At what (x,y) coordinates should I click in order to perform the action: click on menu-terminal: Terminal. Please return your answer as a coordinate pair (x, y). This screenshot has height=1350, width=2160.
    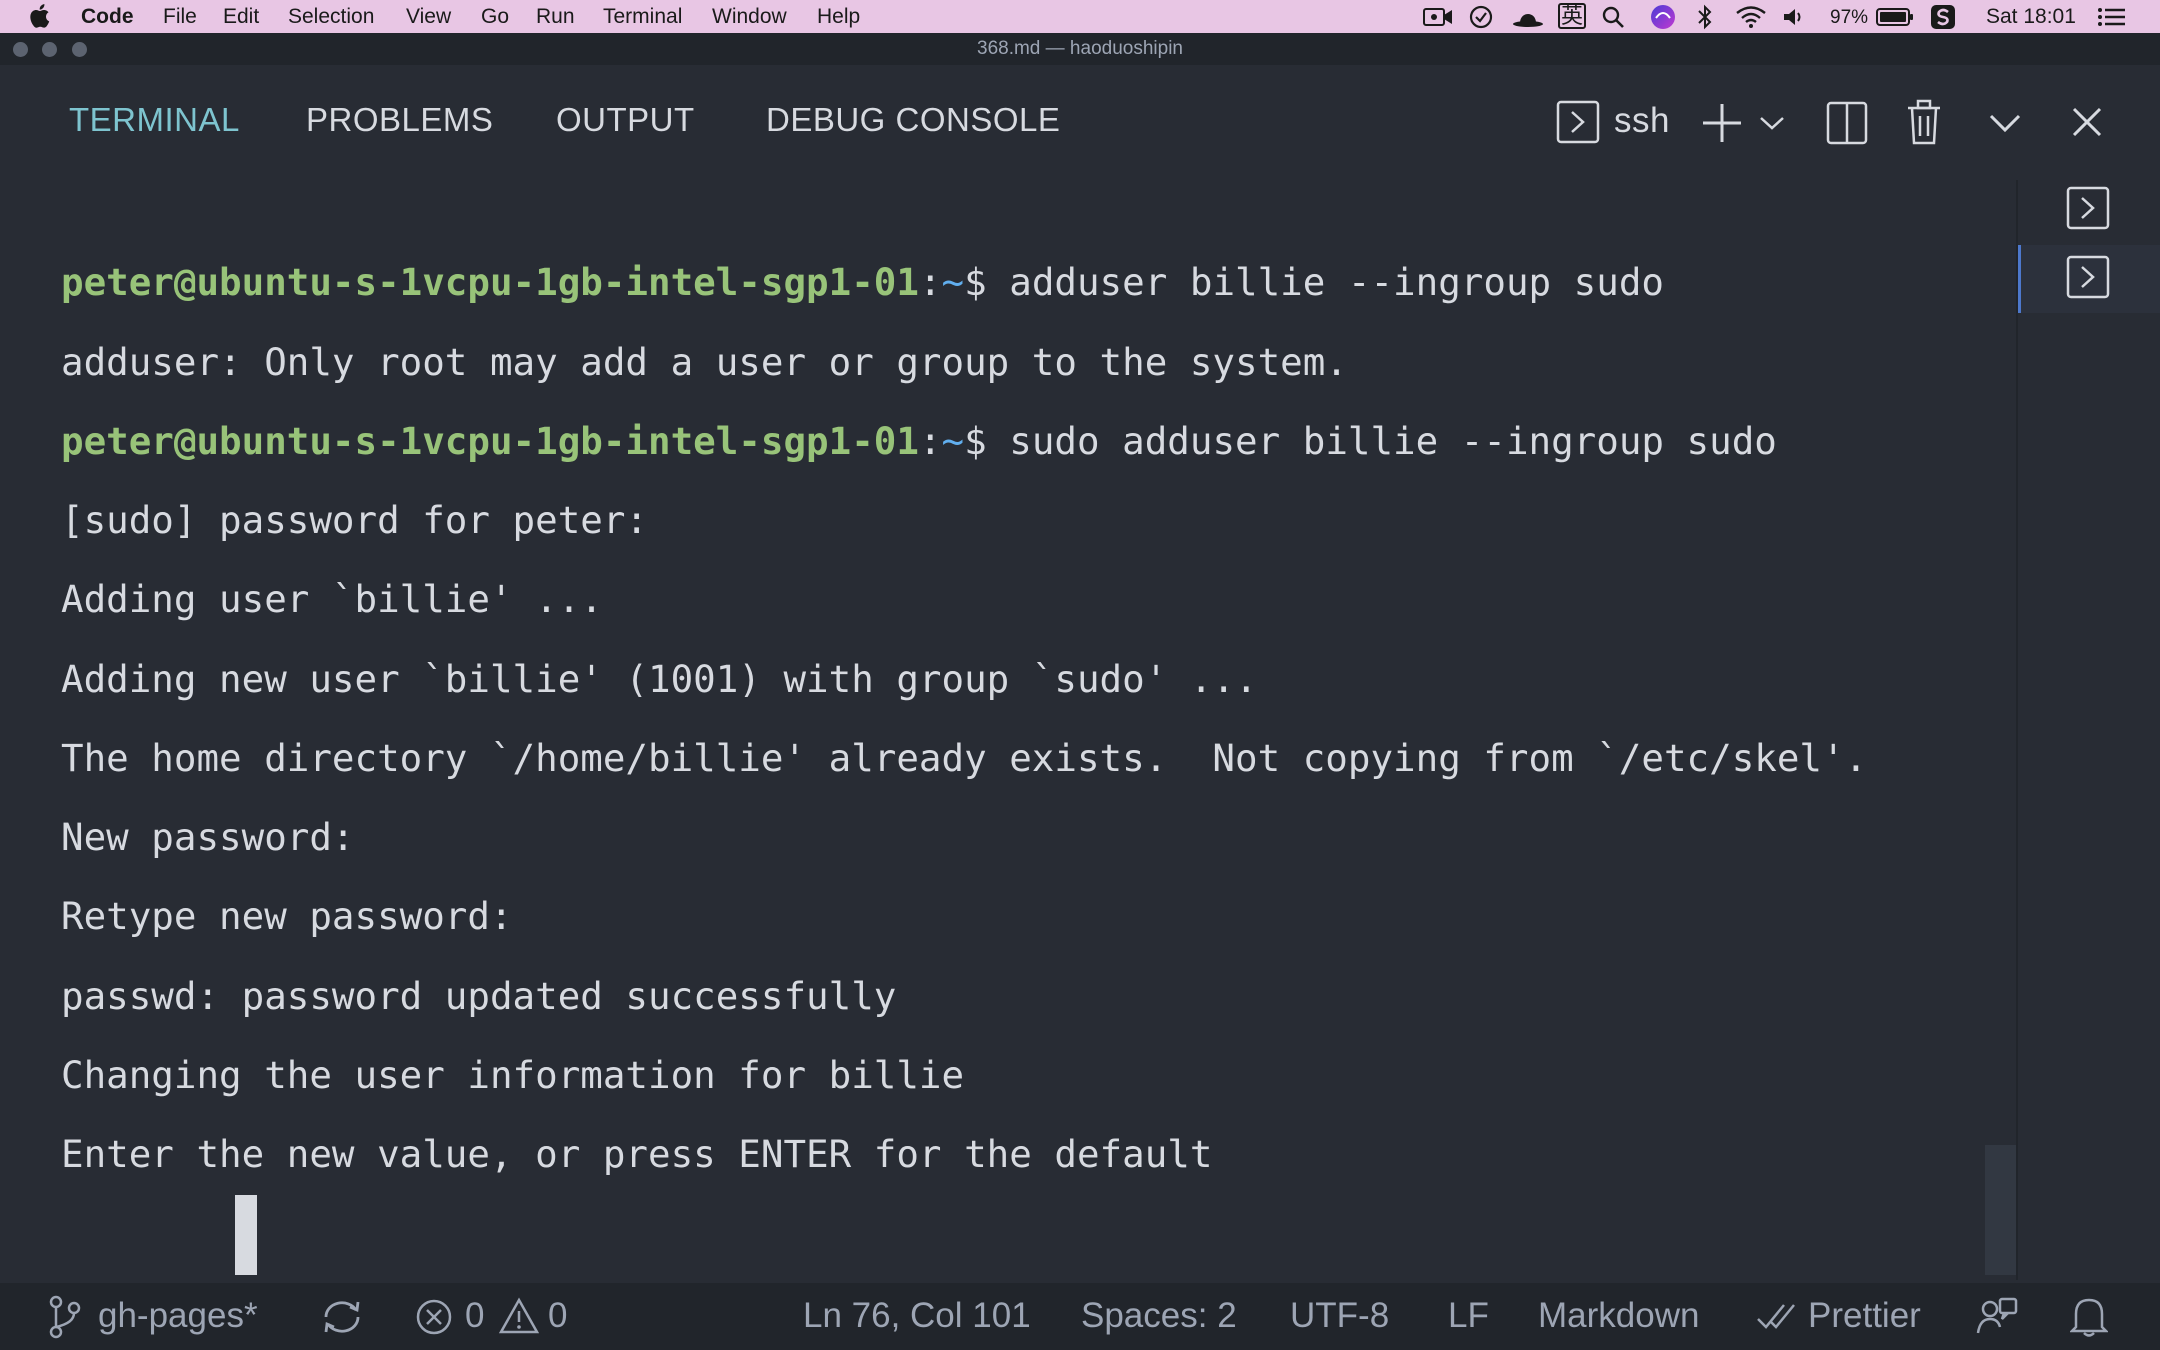
    Looking at the image, I should click on (642, 17).